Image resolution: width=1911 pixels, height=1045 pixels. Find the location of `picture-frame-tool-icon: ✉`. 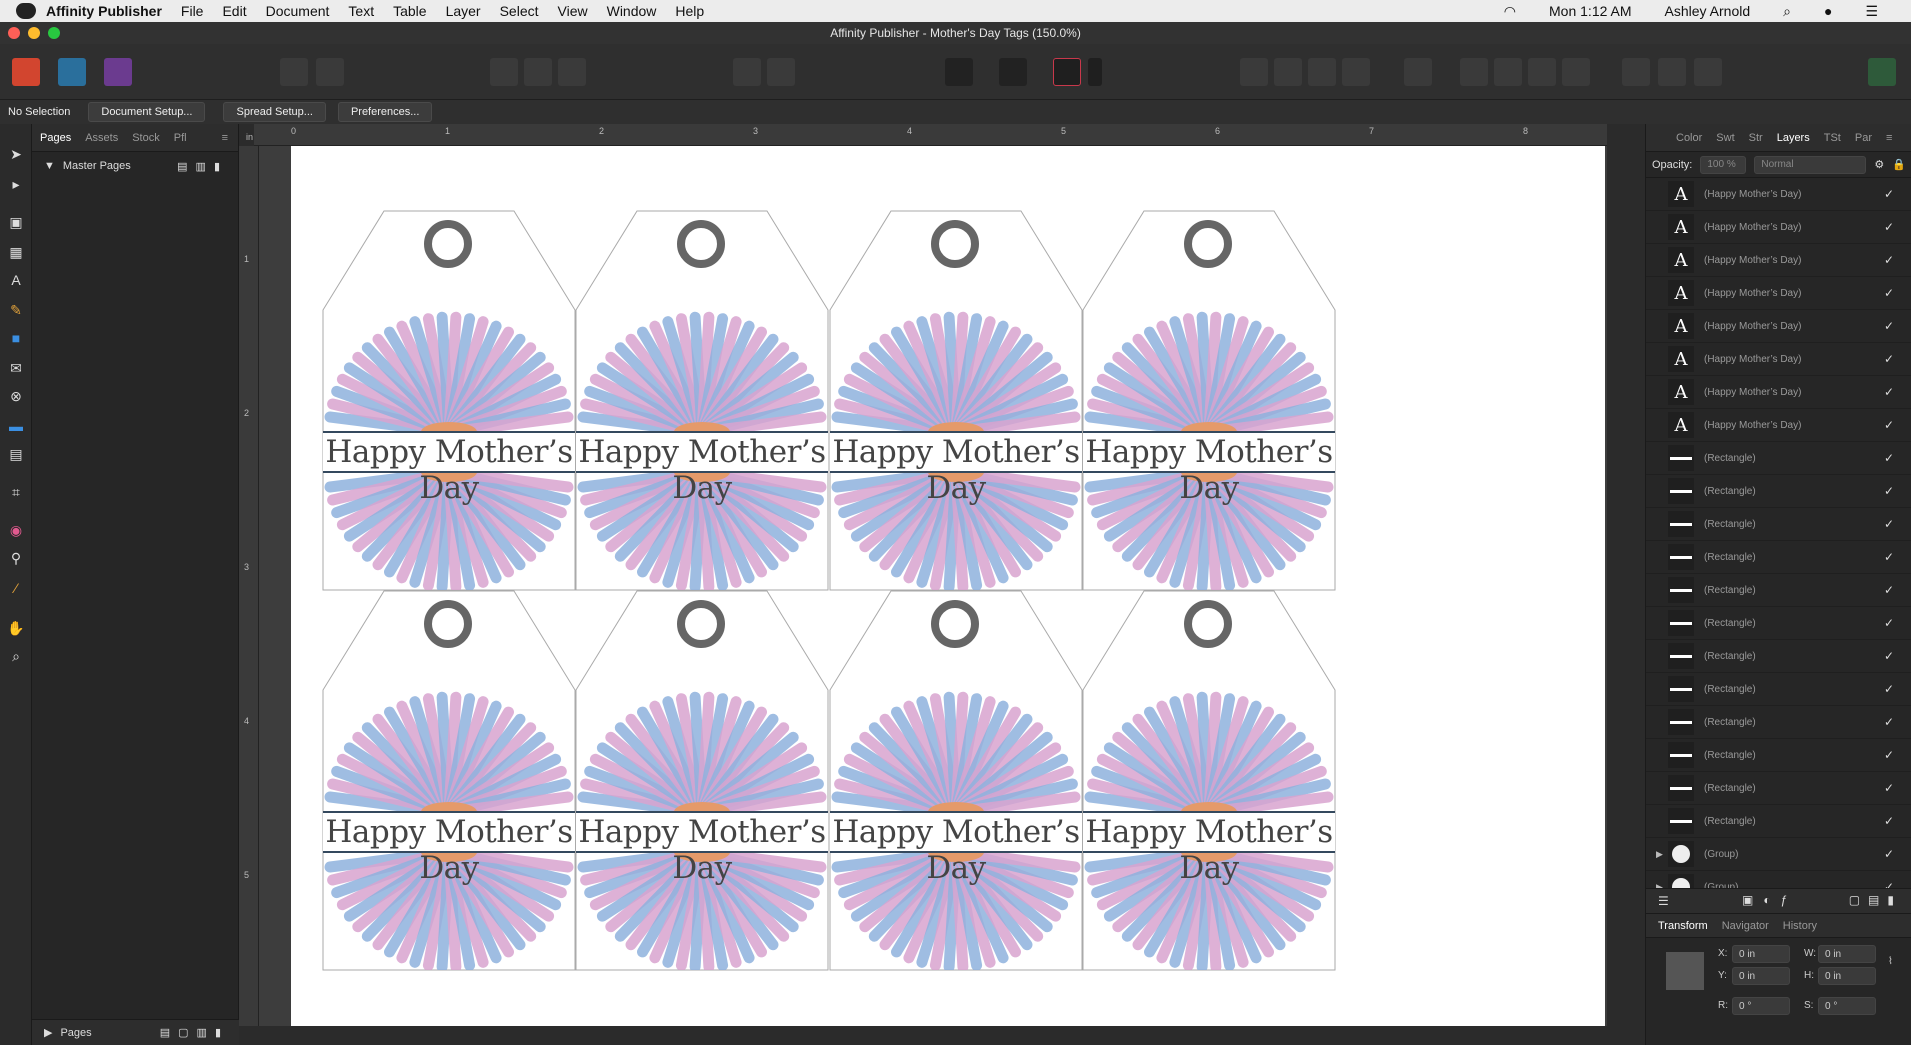

picture-frame-tool-icon: ✉ is located at coordinates (16, 368).